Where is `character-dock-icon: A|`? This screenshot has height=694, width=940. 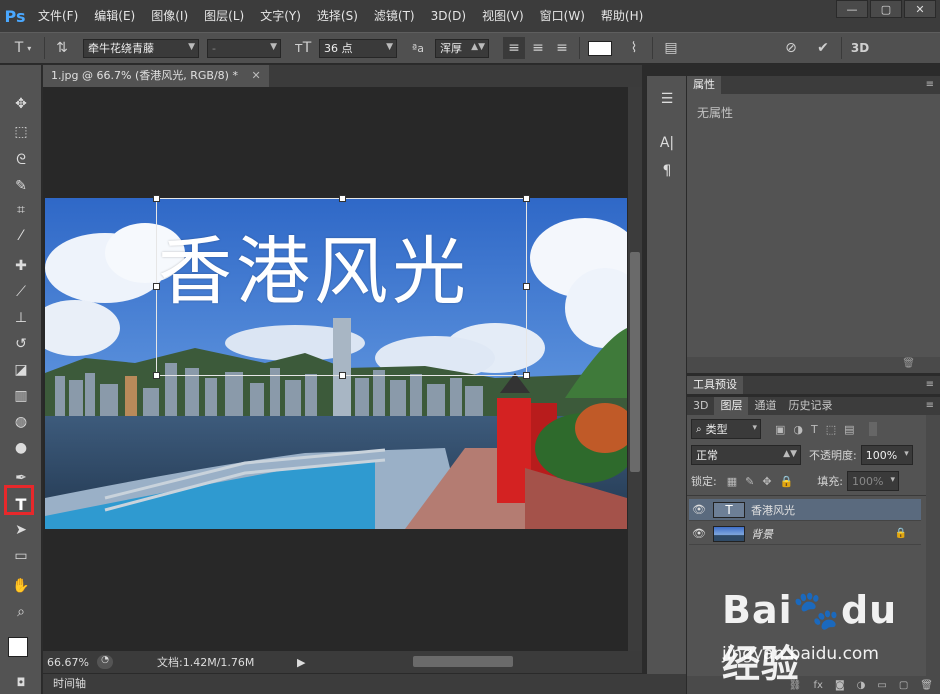
character-dock-icon: A| is located at coordinates (667, 143).